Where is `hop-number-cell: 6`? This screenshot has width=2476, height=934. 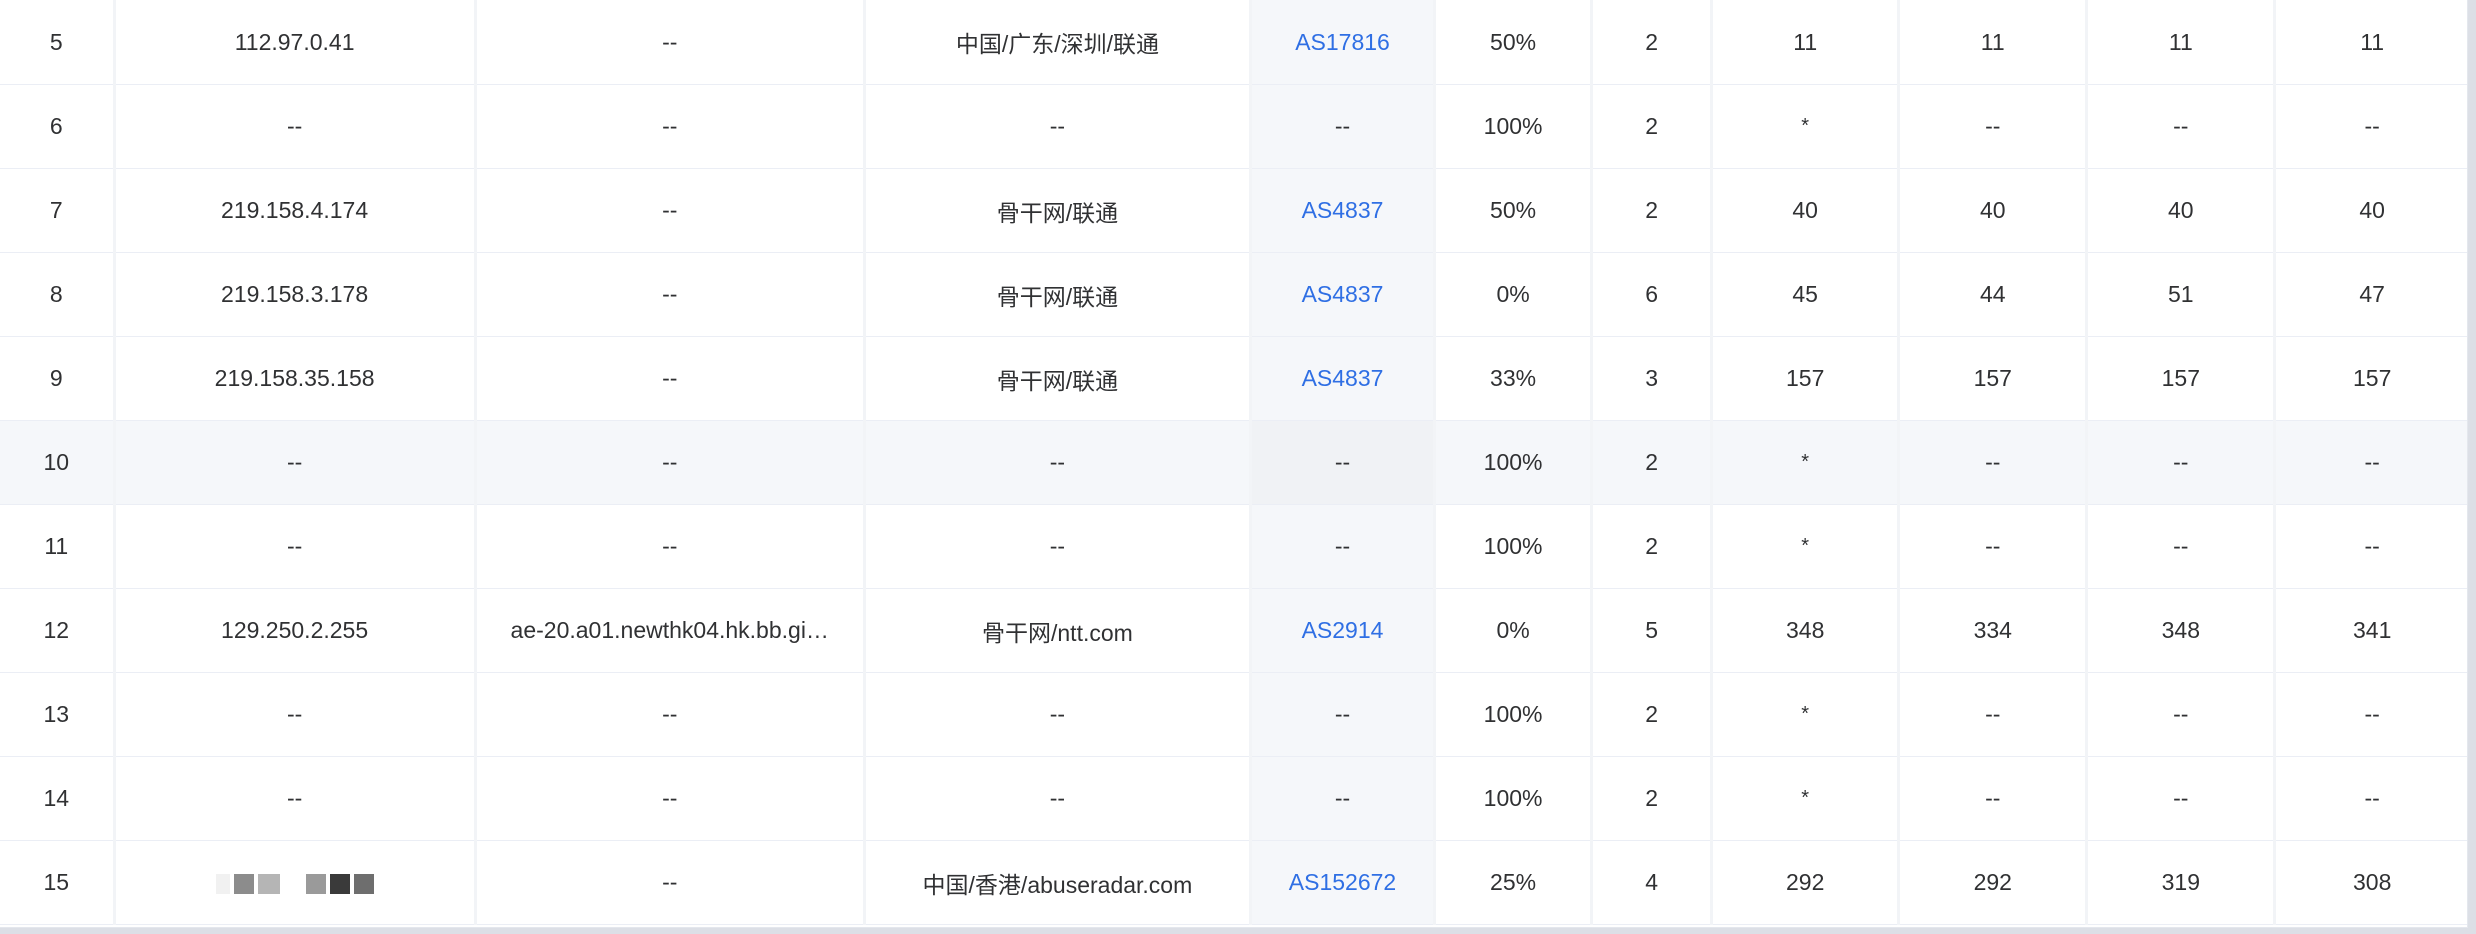
hop-number-cell: 6 is located at coordinates (57, 126).